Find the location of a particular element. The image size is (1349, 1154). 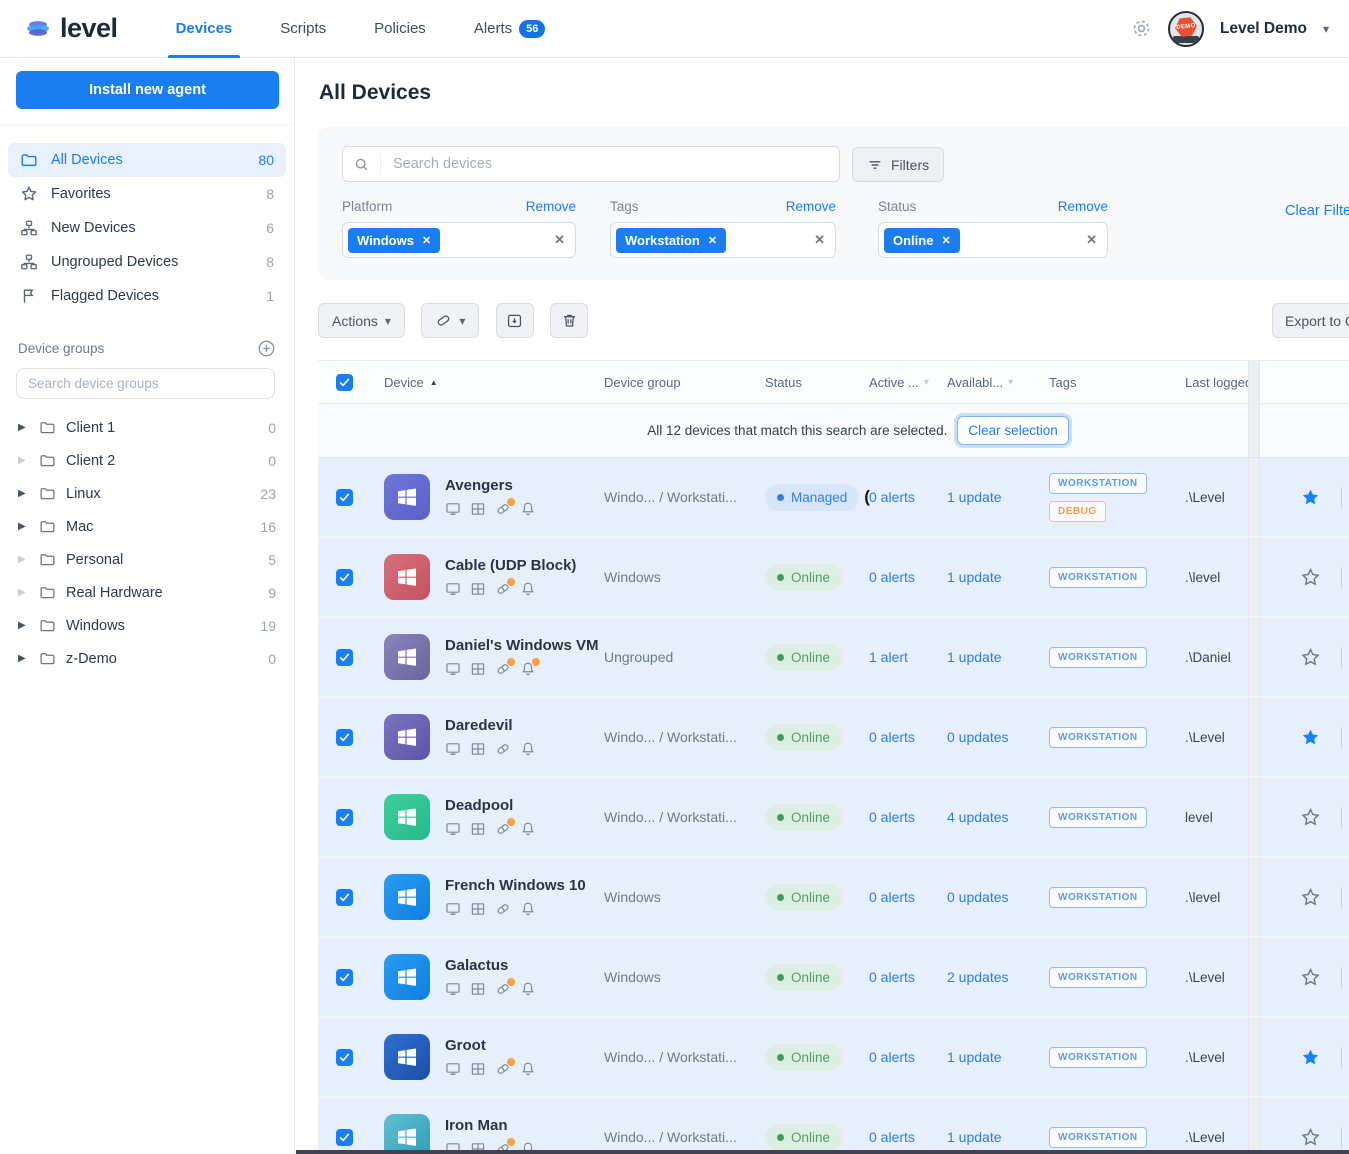

device-group-item: ▶ Personal 5 is located at coordinates (147, 559).